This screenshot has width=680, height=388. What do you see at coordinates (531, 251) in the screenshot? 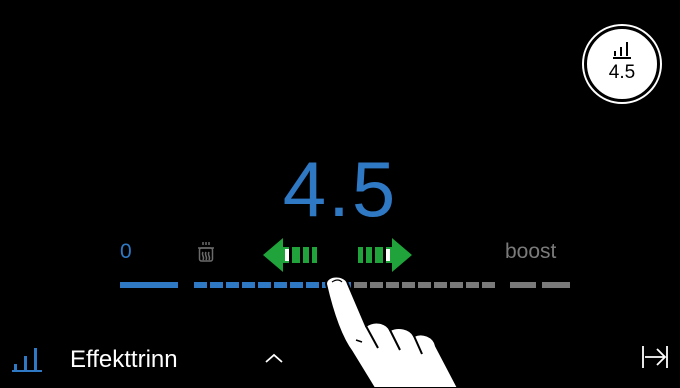
I see `scale-max-label: boost` at bounding box center [531, 251].